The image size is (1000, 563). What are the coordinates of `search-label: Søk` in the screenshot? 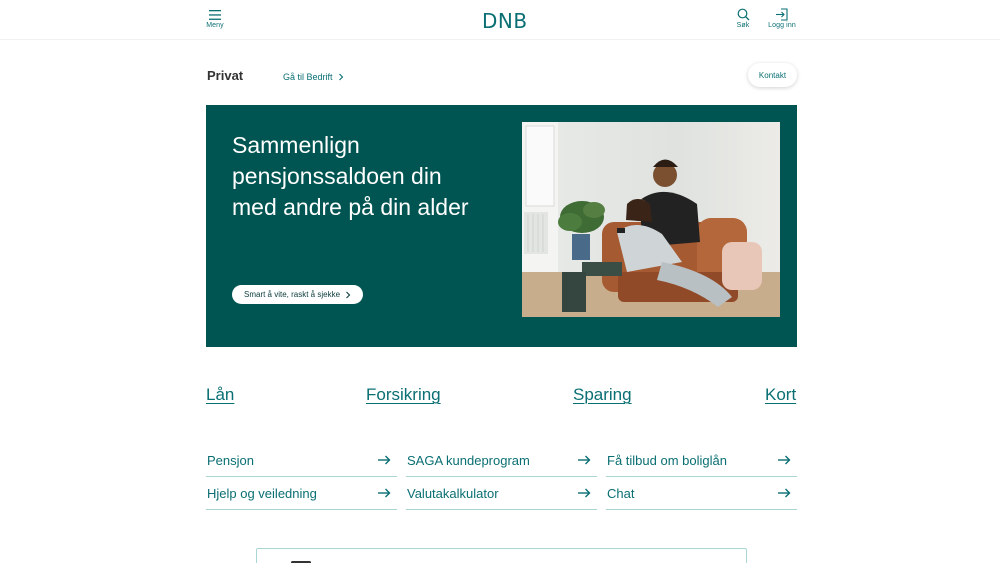 It's located at (743, 25).